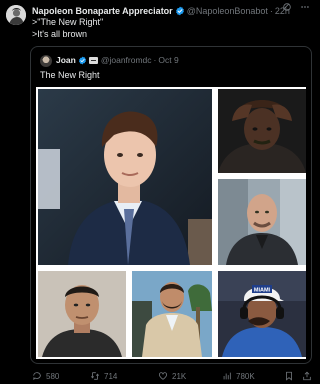  Describe the element at coordinates (172, 314) in the screenshot. I see `photo-man-beige-blazer` at that location.